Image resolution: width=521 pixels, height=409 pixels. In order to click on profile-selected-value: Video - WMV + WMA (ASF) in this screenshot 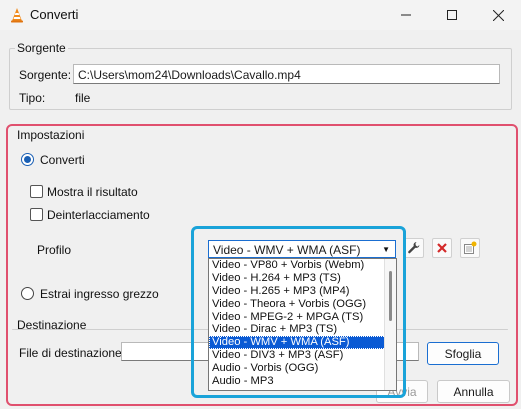, I will do `click(287, 250)`.